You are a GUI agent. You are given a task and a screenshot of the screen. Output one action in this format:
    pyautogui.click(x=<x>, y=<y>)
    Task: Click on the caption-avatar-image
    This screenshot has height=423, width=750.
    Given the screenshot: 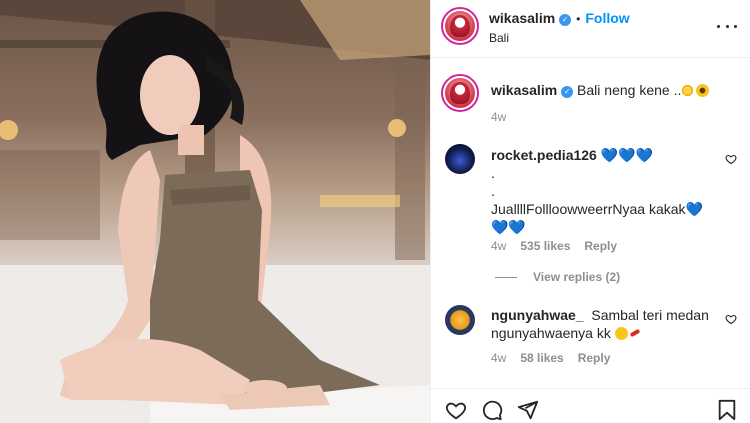 What is the action you would take?
    pyautogui.click(x=460, y=93)
    